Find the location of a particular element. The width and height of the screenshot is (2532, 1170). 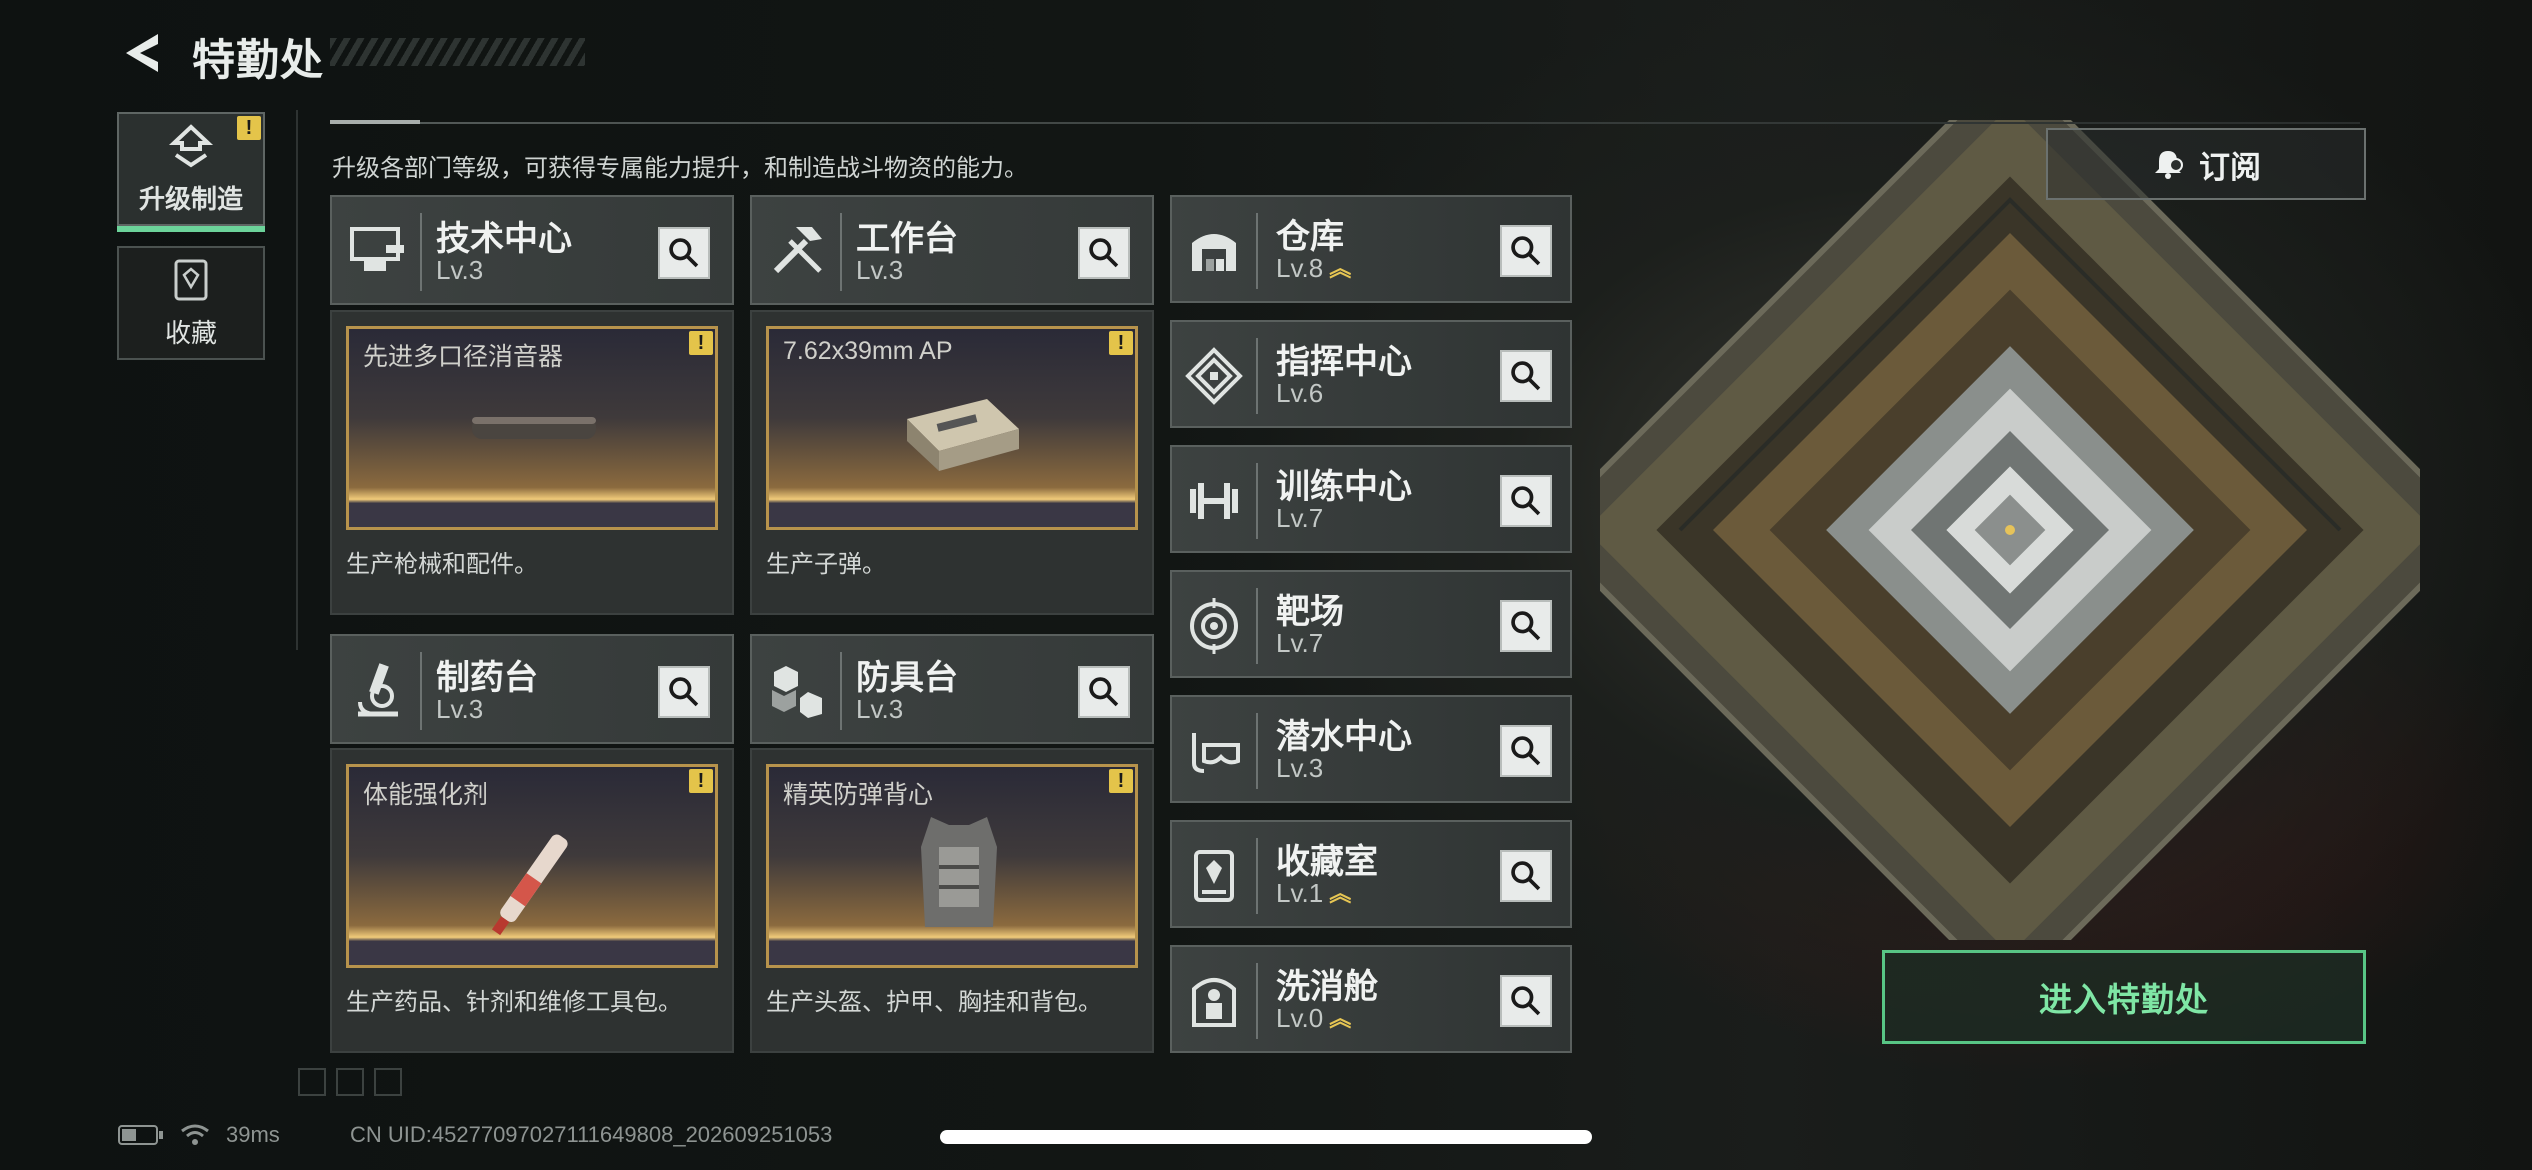

diving-center-icon is located at coordinates (1216, 753).